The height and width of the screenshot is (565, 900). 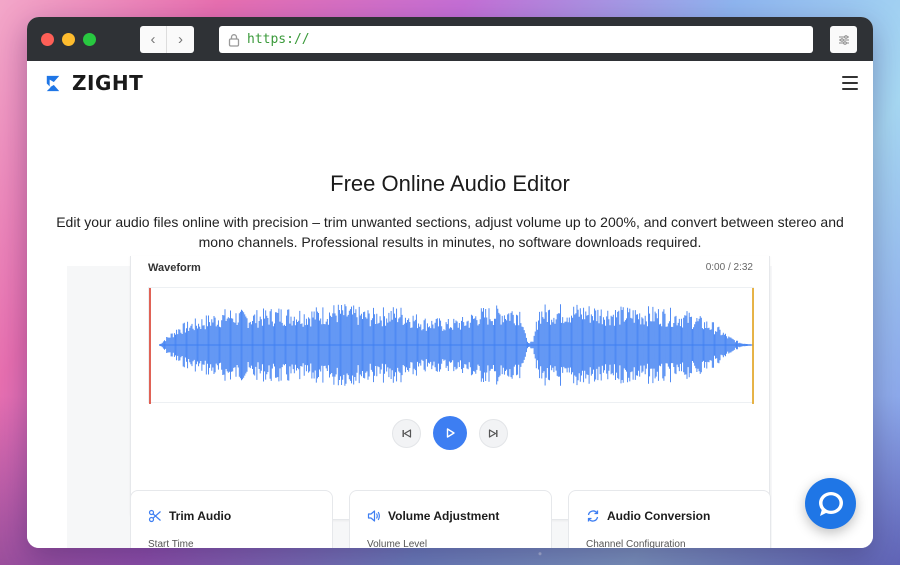 I want to click on address-bar: https://, so click(x=516, y=39).